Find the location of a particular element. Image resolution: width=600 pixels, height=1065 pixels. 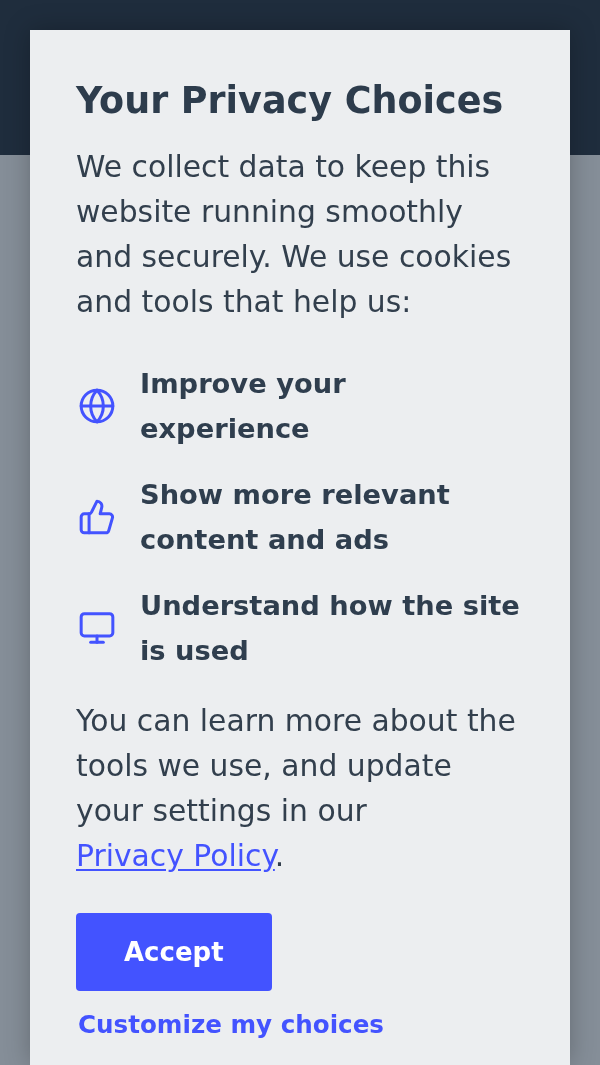

purpose-text: Improve your experience is located at coordinates (243, 406).